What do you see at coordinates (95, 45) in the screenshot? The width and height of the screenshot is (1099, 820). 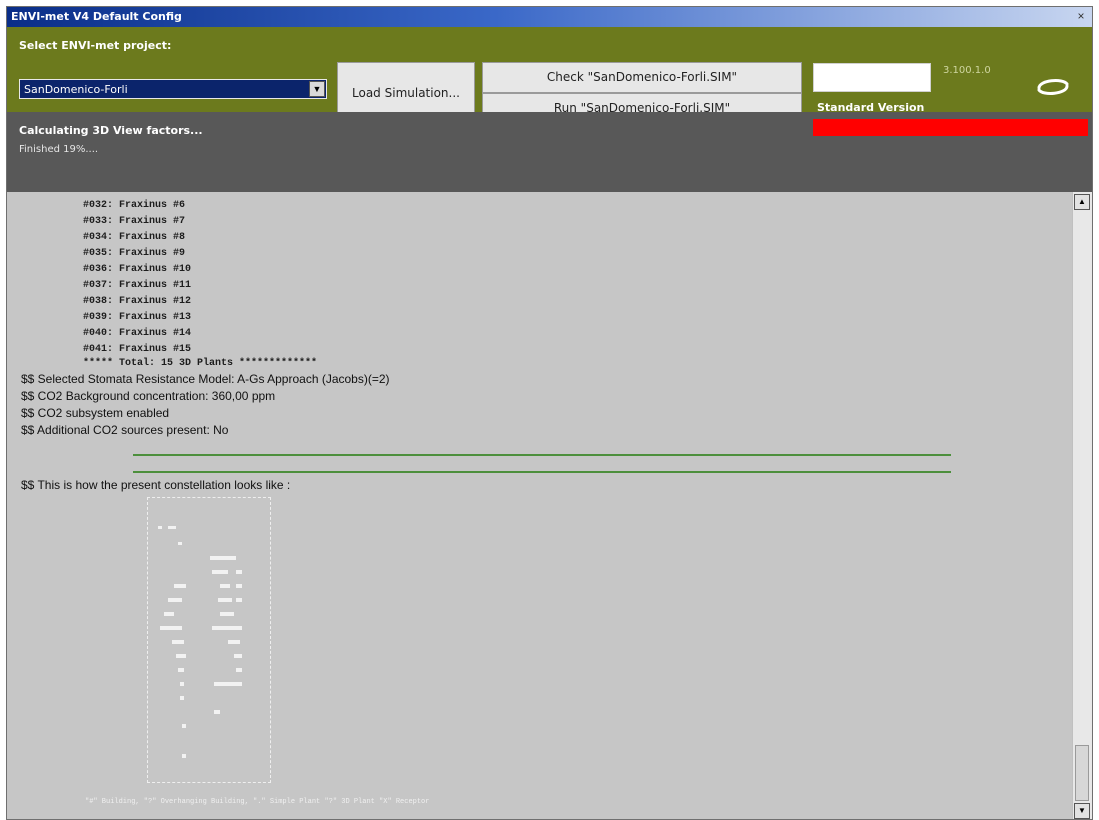 I see `project-select-label: Select ENVI-met project:` at bounding box center [95, 45].